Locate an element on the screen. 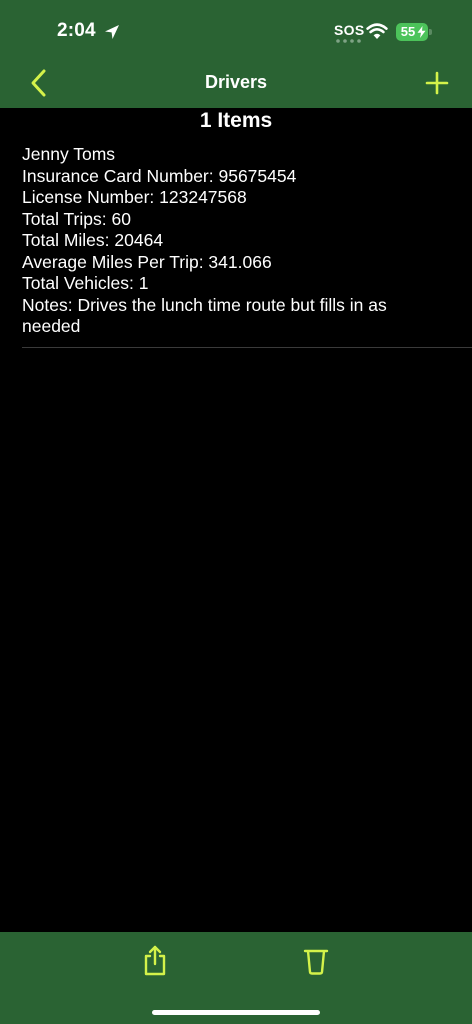 The width and height of the screenshot is (472, 1024). add-driver-button is located at coordinates (437, 83).